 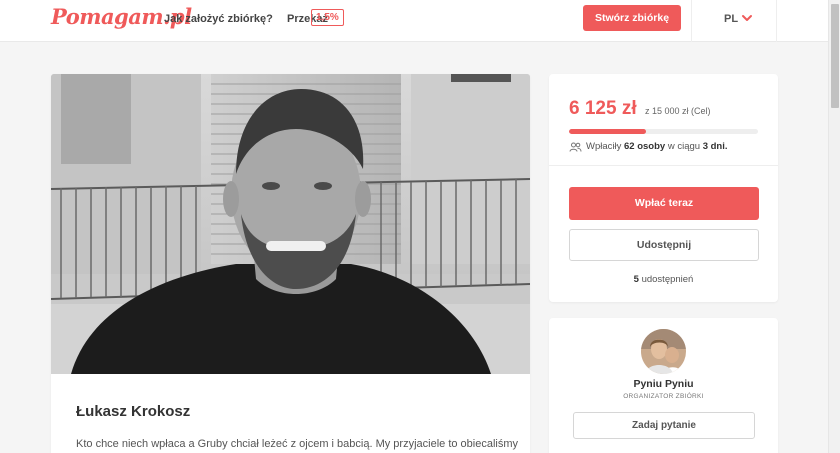 I want to click on language-selector: PL, so click(x=734, y=21).